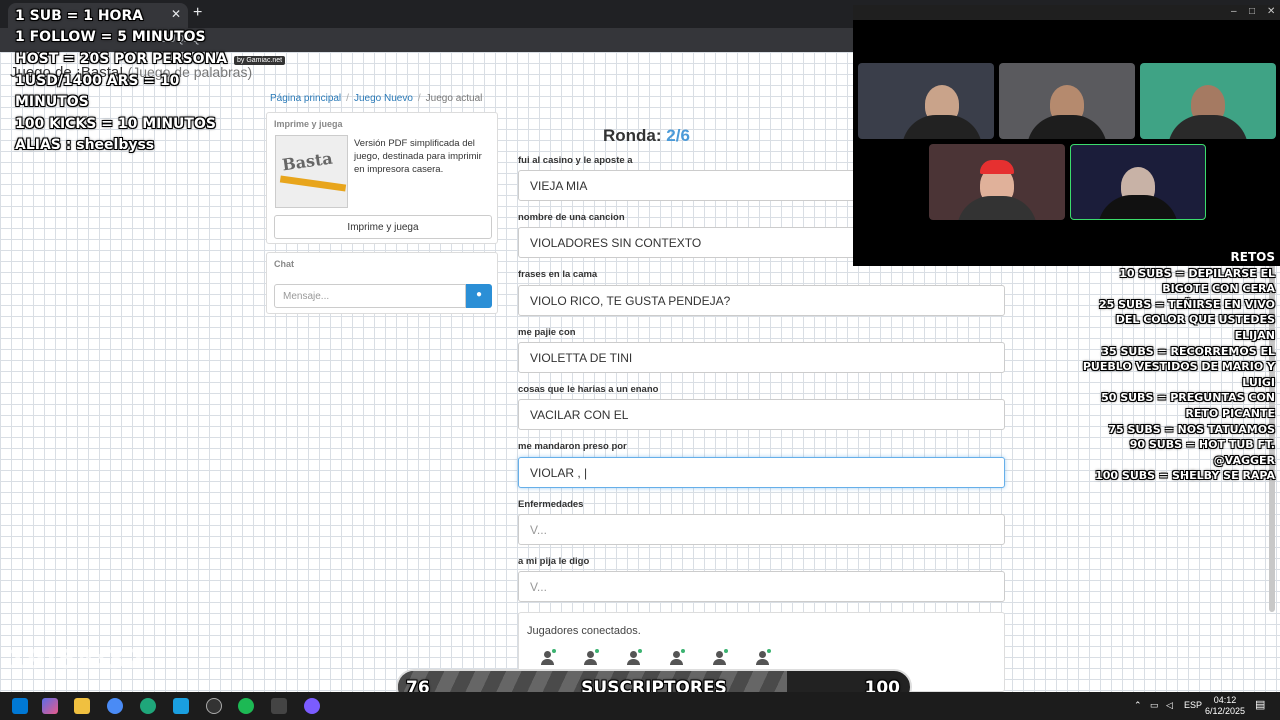 This screenshot has width=1280, height=720. I want to click on copilot-icon, so click(50, 706).